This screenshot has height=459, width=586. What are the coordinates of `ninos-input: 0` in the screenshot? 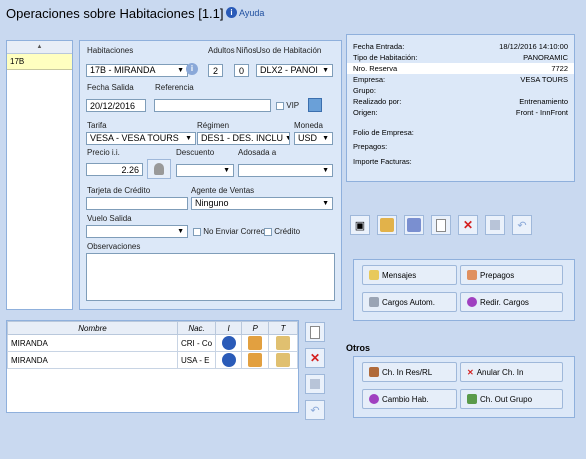 It's located at (241, 70).